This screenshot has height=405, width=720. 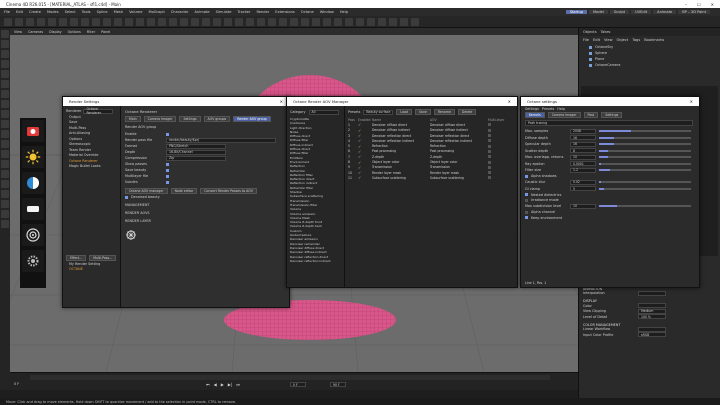 What do you see at coordinates (608, 40) in the screenshot?
I see `object-menu-view: View` at bounding box center [608, 40].